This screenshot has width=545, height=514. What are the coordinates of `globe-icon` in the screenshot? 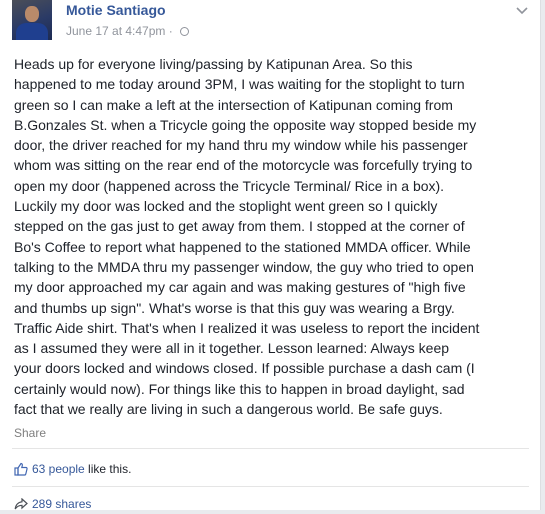 It's located at (185, 31).